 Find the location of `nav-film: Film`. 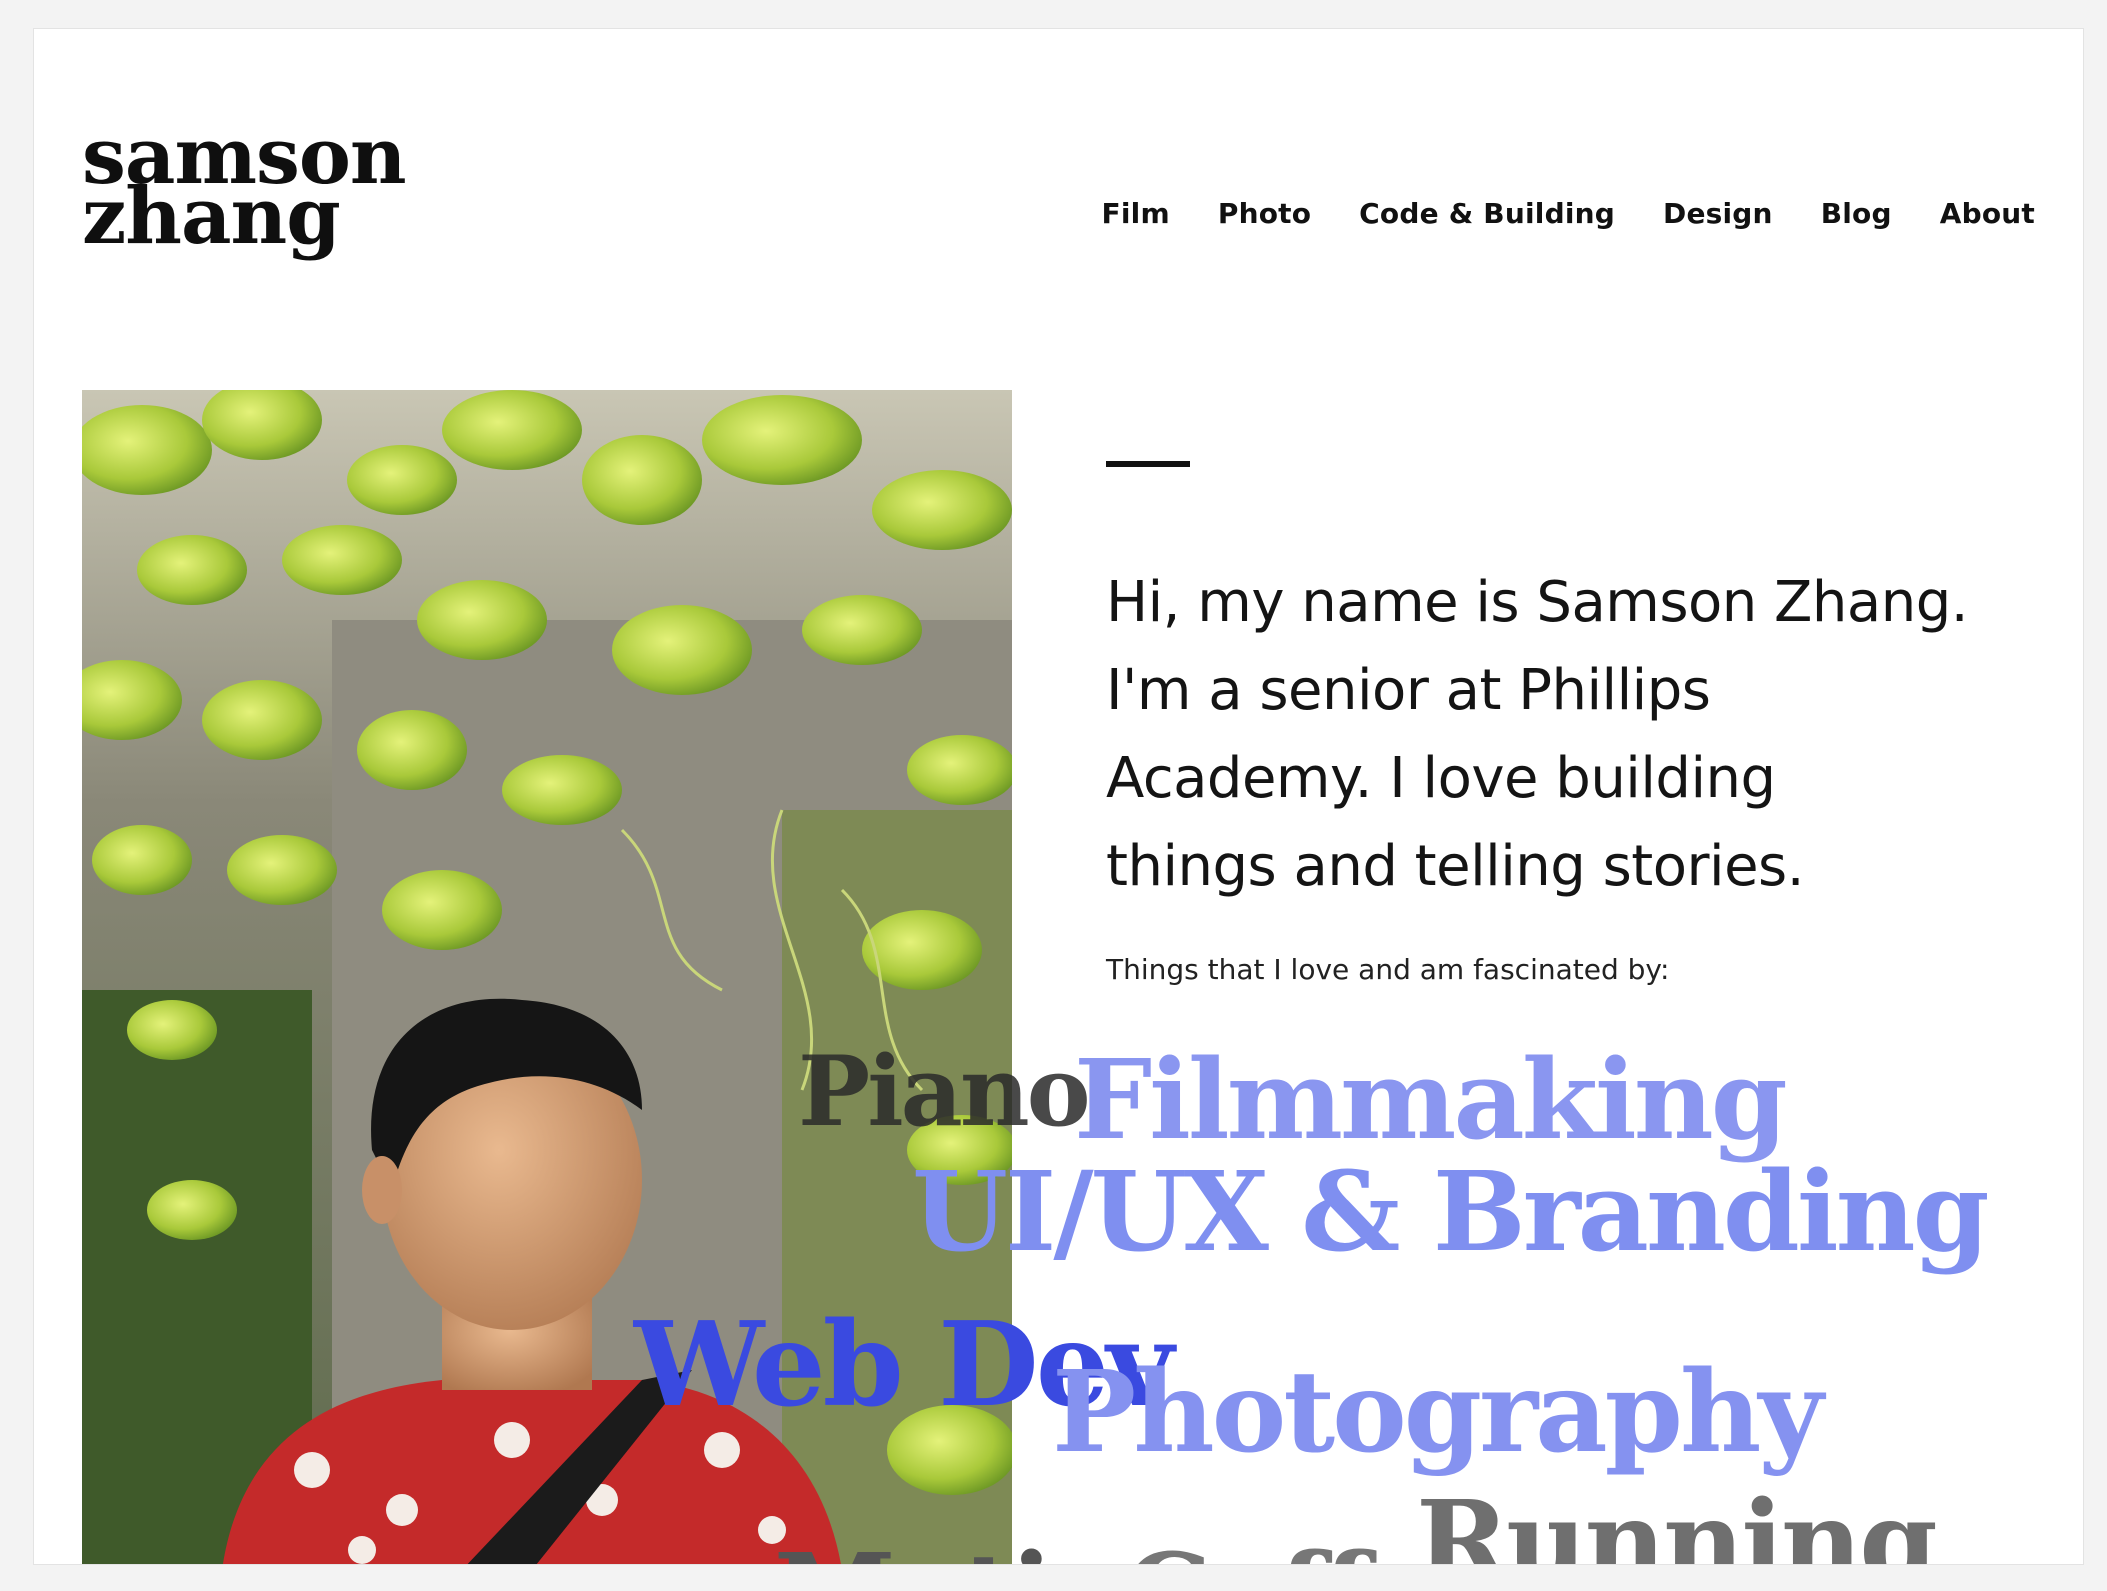

nav-film: Film is located at coordinates (1136, 213).